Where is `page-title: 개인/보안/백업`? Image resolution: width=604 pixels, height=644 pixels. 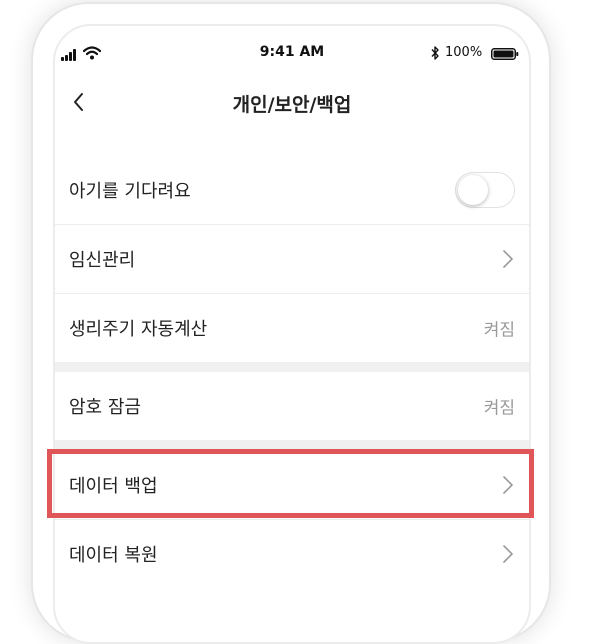
page-title: 개인/보안/백업 is located at coordinates (292, 105).